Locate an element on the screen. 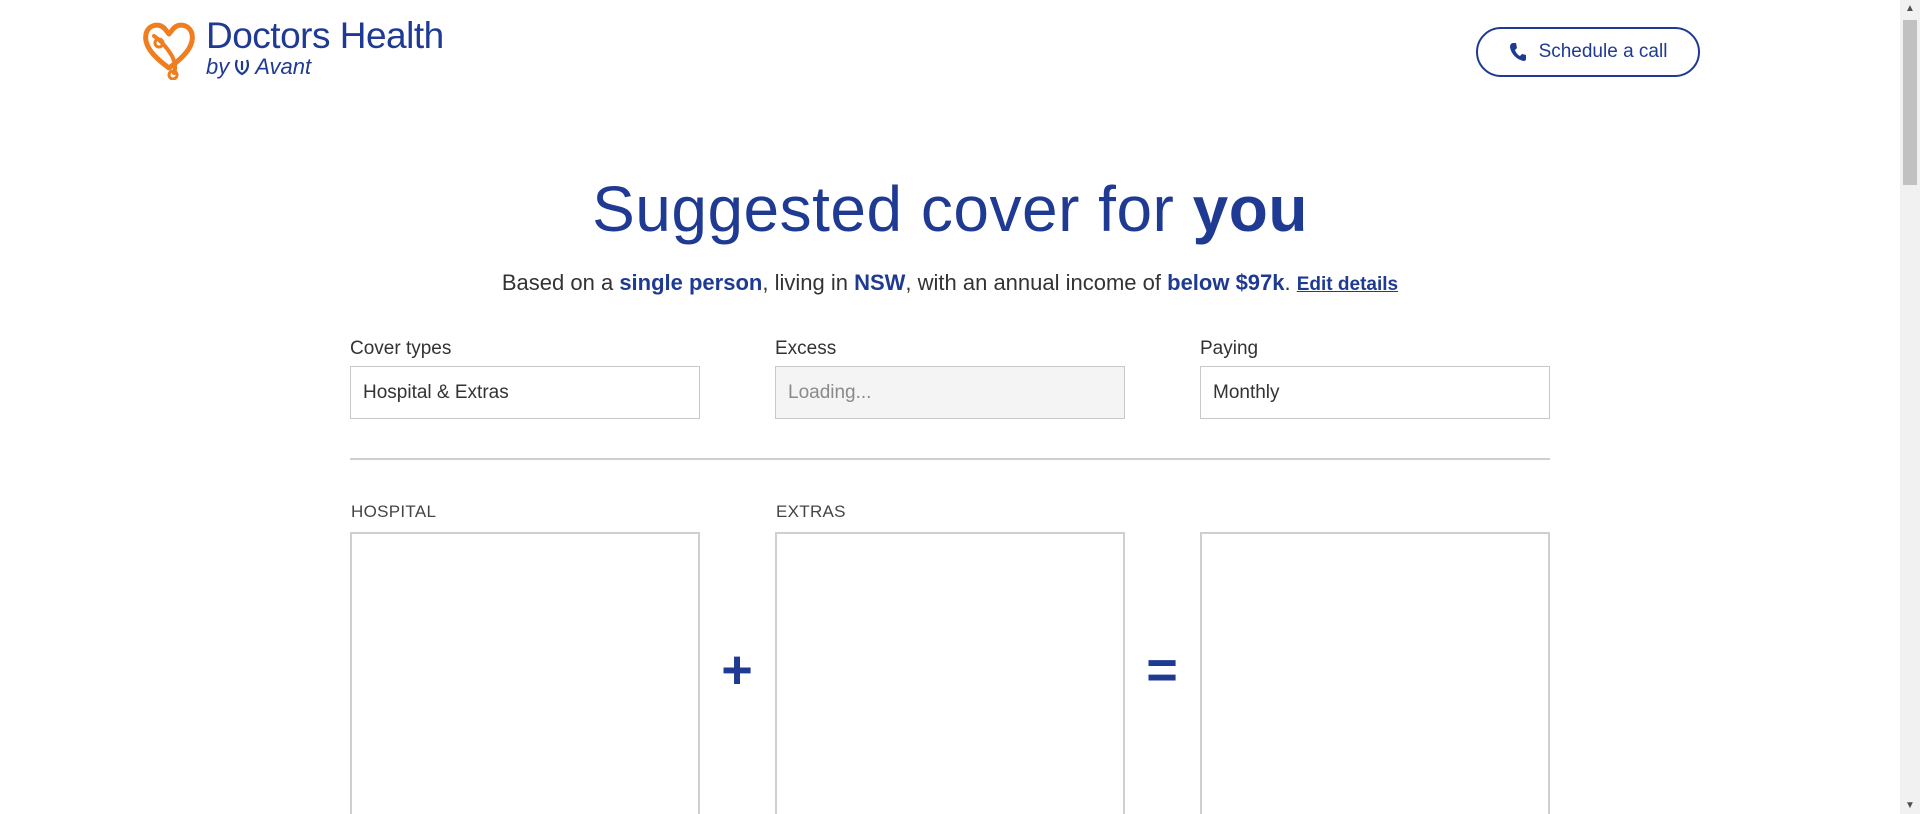 This screenshot has height=814, width=1920. section-divider is located at coordinates (950, 459).